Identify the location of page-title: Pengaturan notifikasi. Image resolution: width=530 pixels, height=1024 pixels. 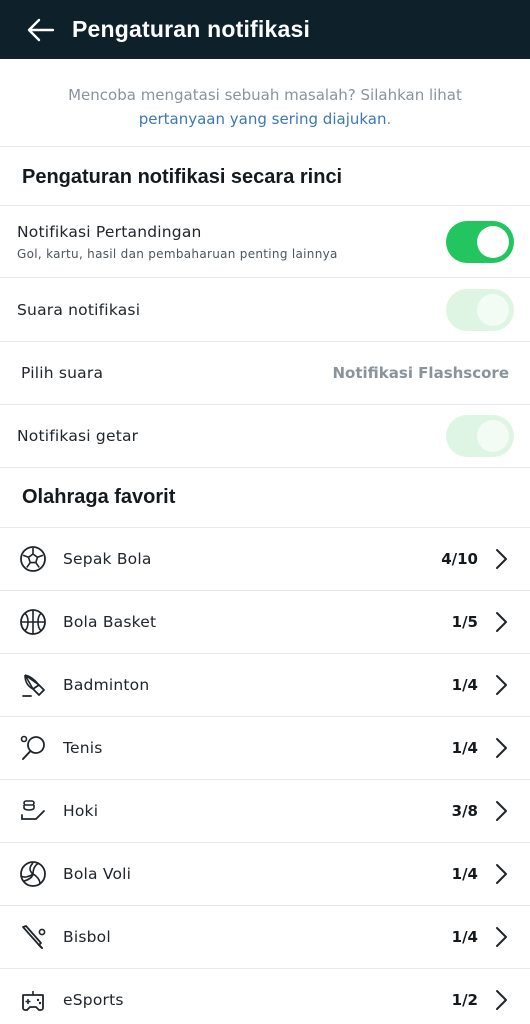
(191, 29).